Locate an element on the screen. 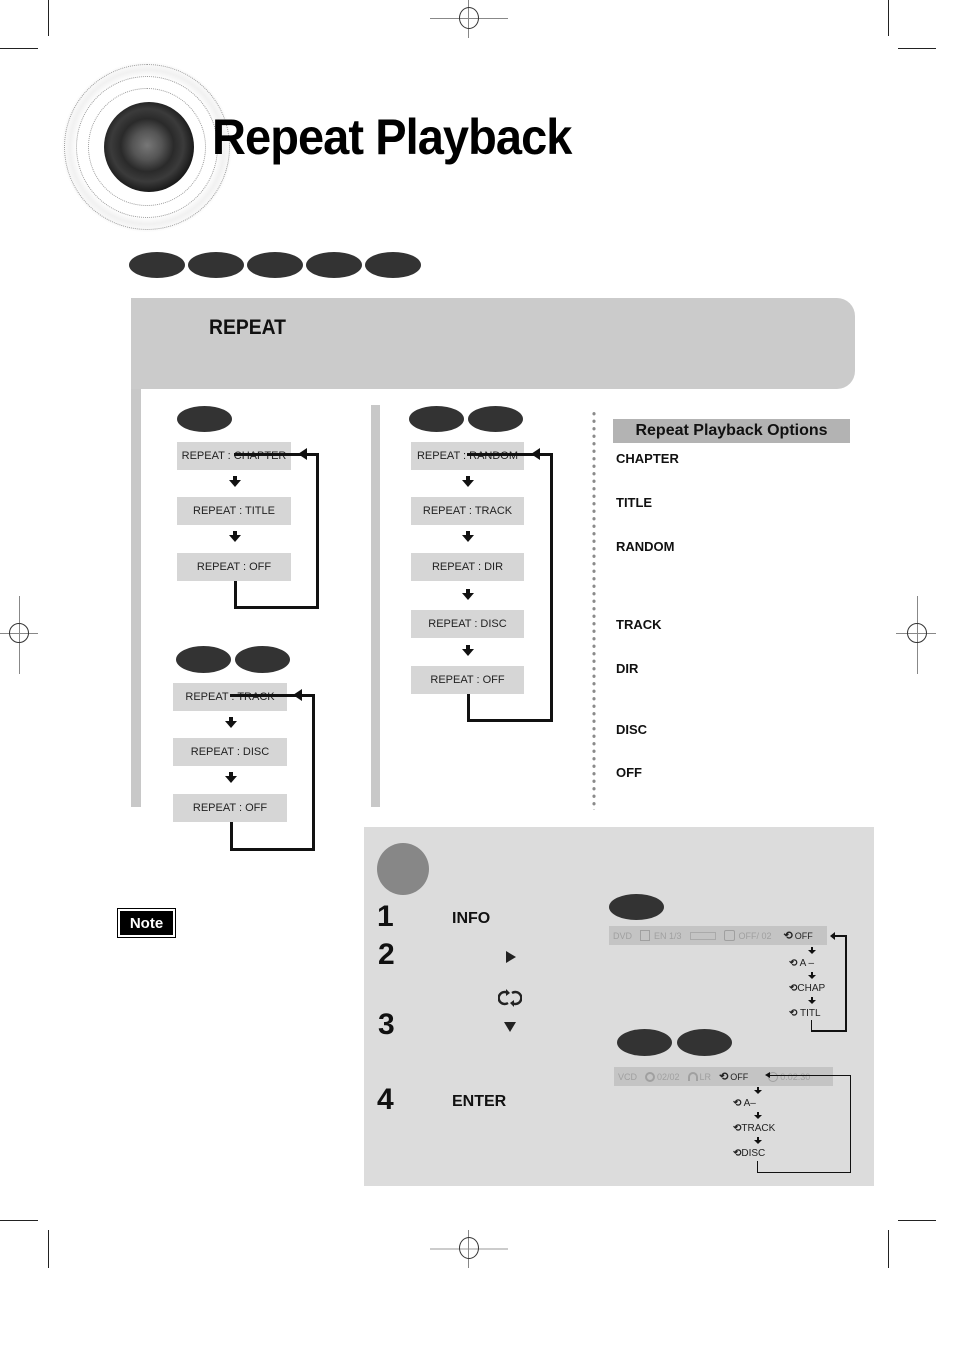  step-marker-circle is located at coordinates (403, 869).